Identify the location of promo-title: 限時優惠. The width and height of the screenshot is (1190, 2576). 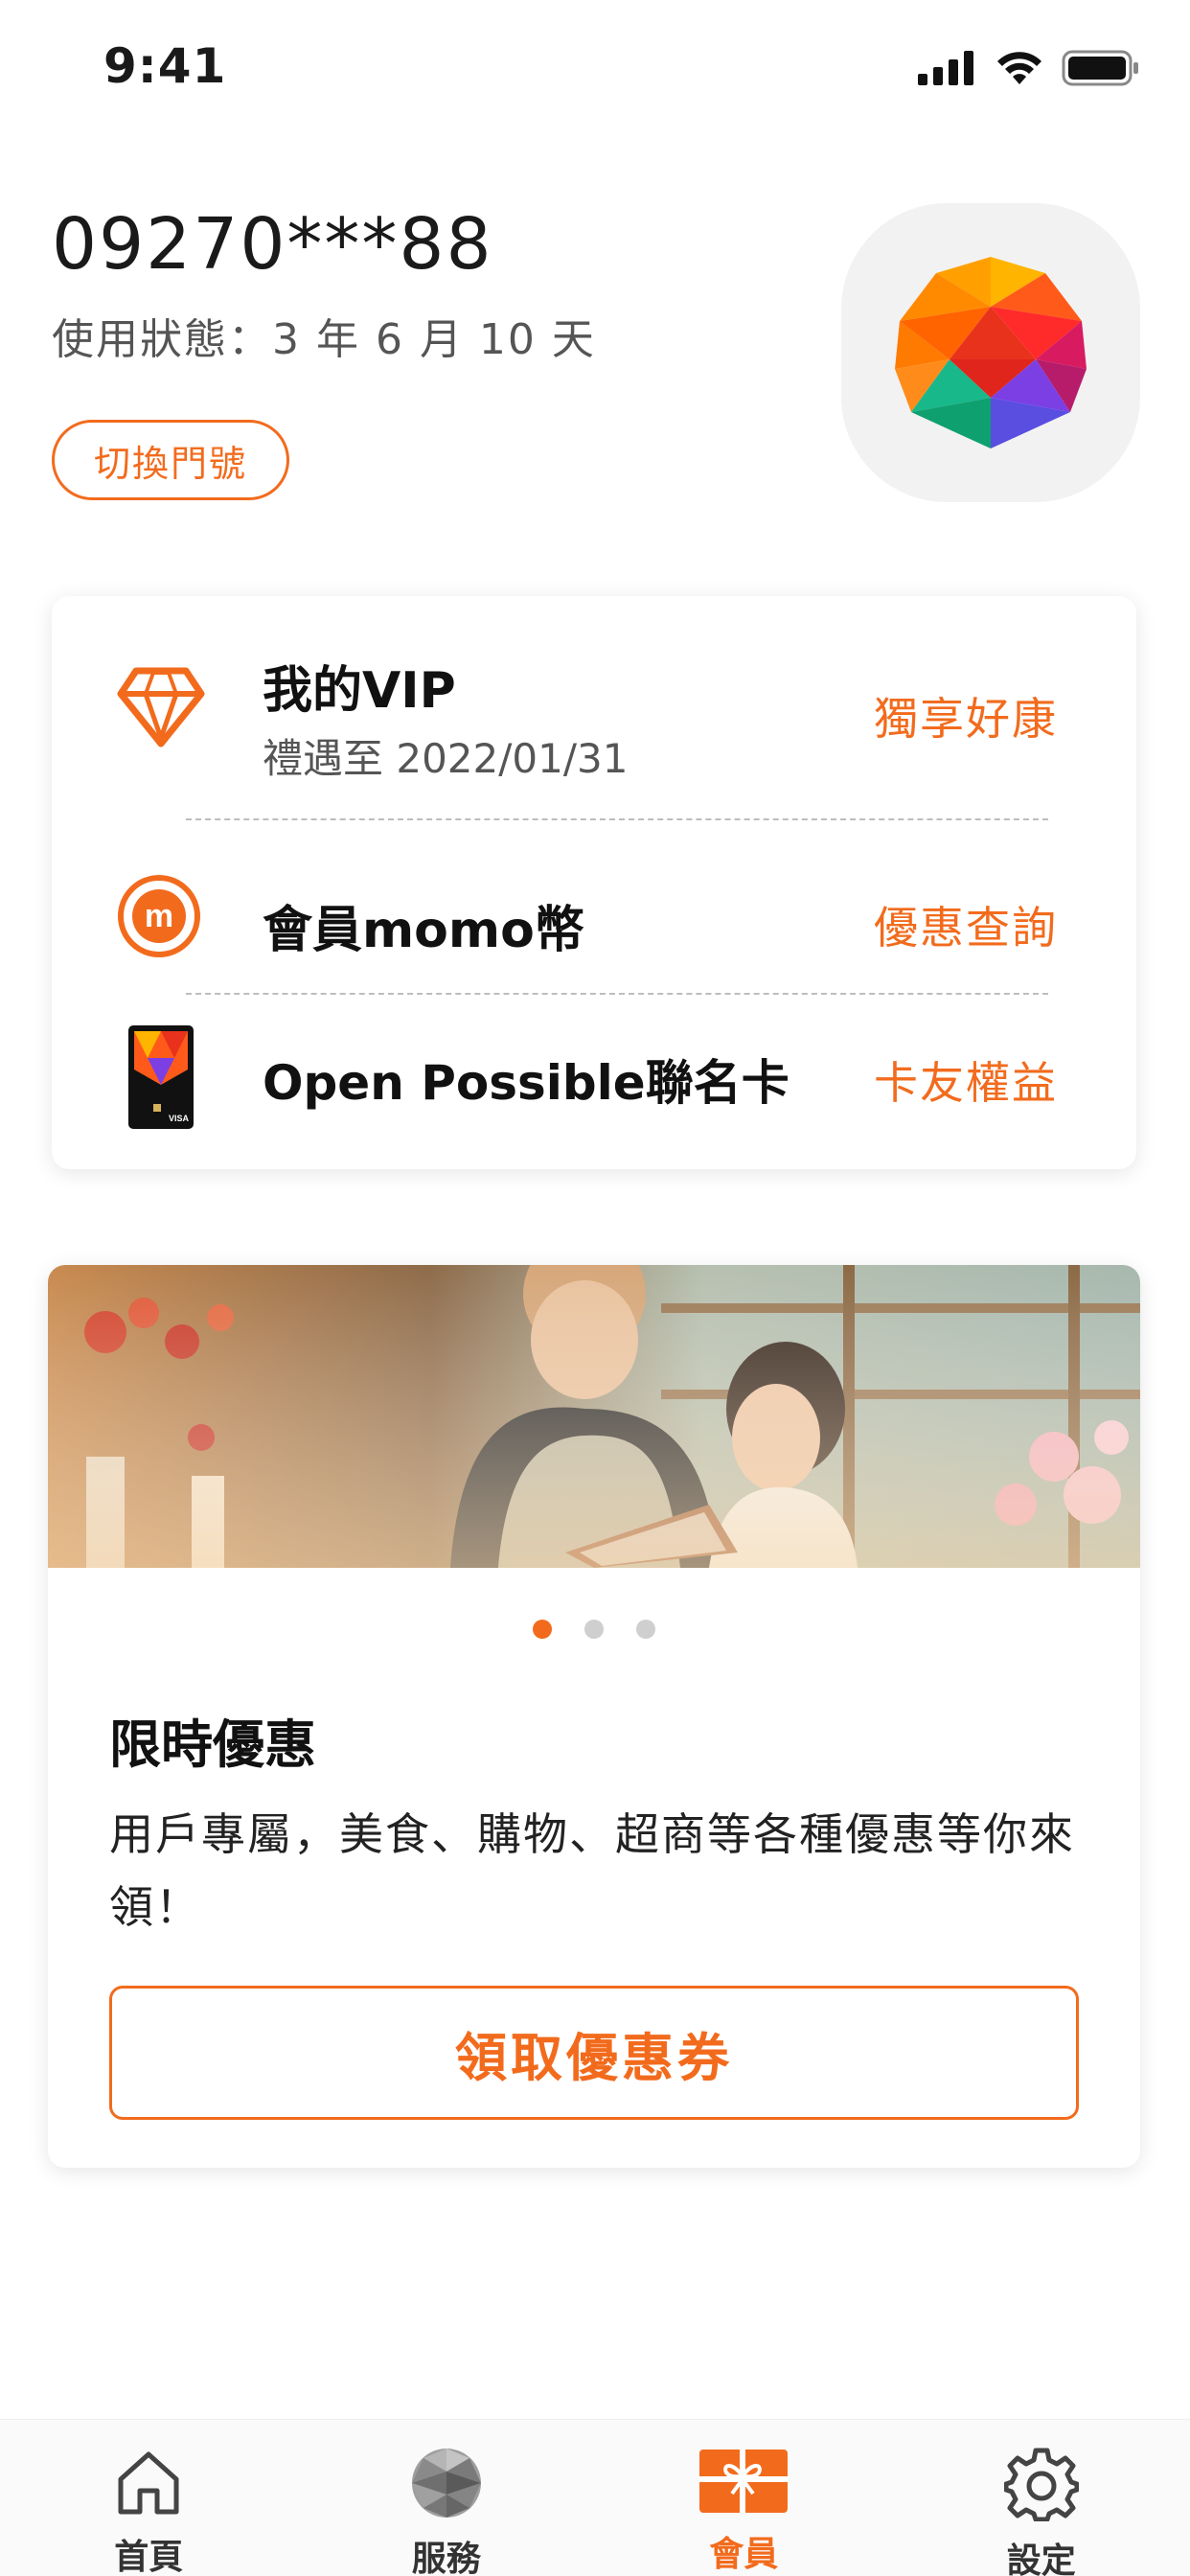
(213, 1744).